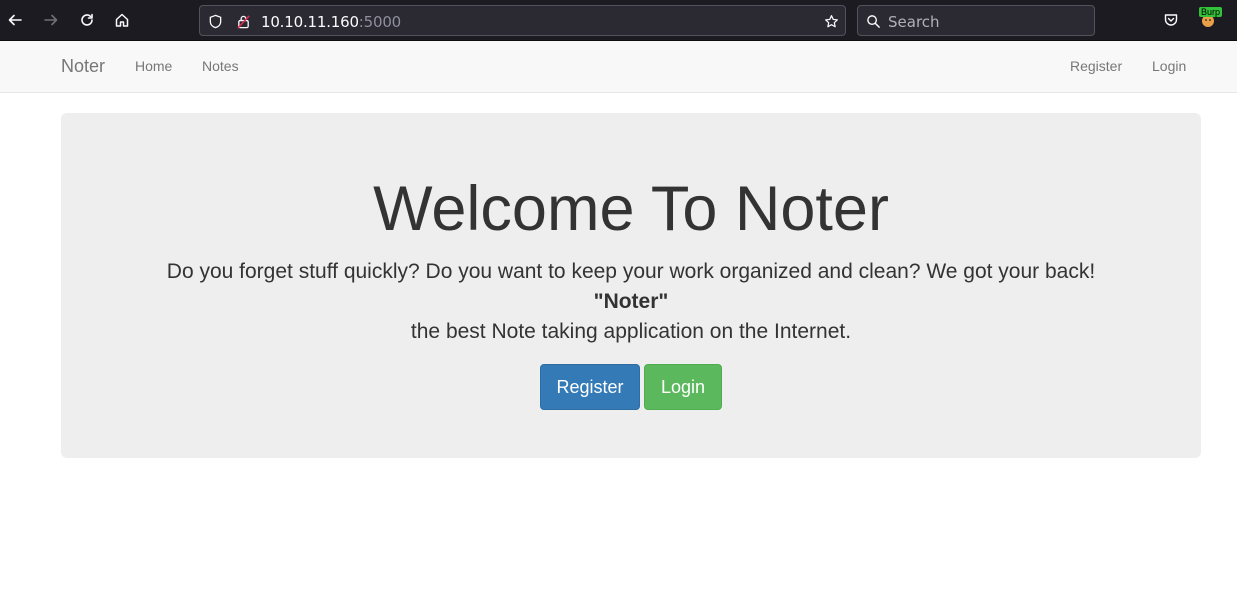  I want to click on home-icon, so click(122, 20).